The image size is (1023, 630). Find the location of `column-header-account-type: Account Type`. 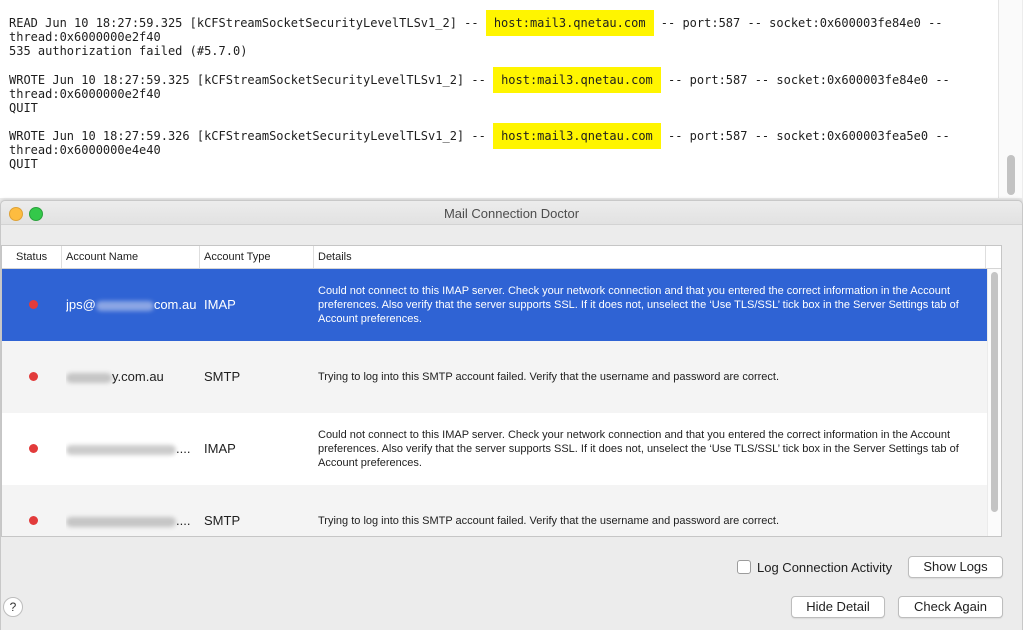

column-header-account-type: Account Type is located at coordinates (257, 257).